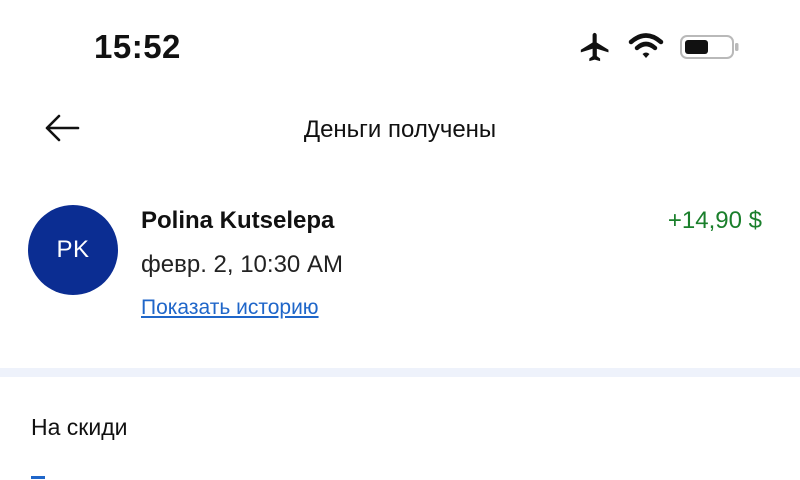 The height and width of the screenshot is (480, 800). Describe the element at coordinates (710, 47) in the screenshot. I see `battery-icon` at that location.